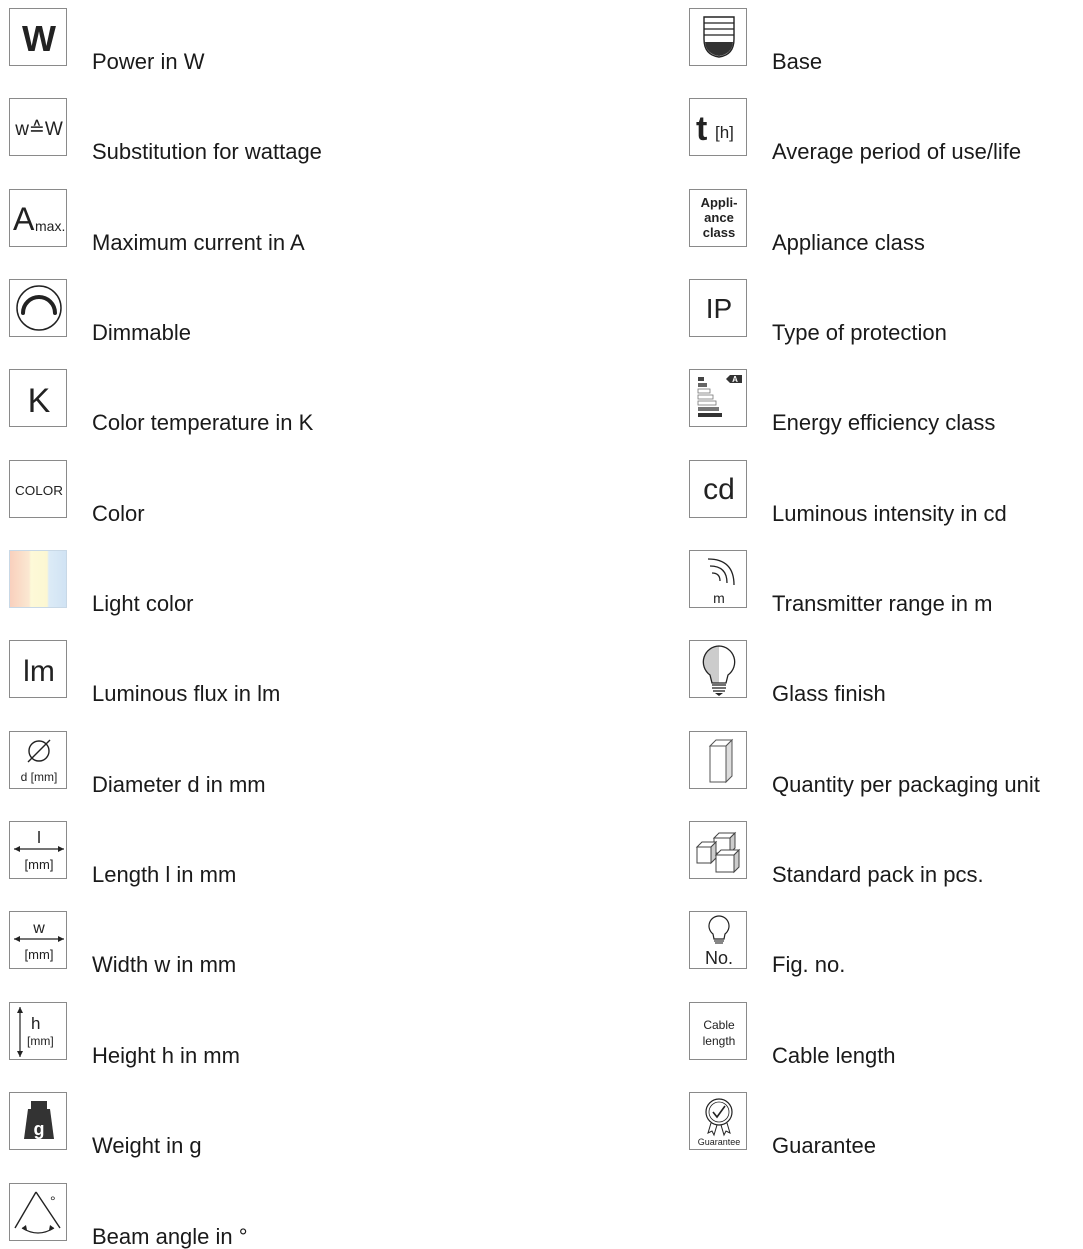 This screenshot has width=1083, height=1249. I want to click on power-watt-icon: W, so click(38, 37).